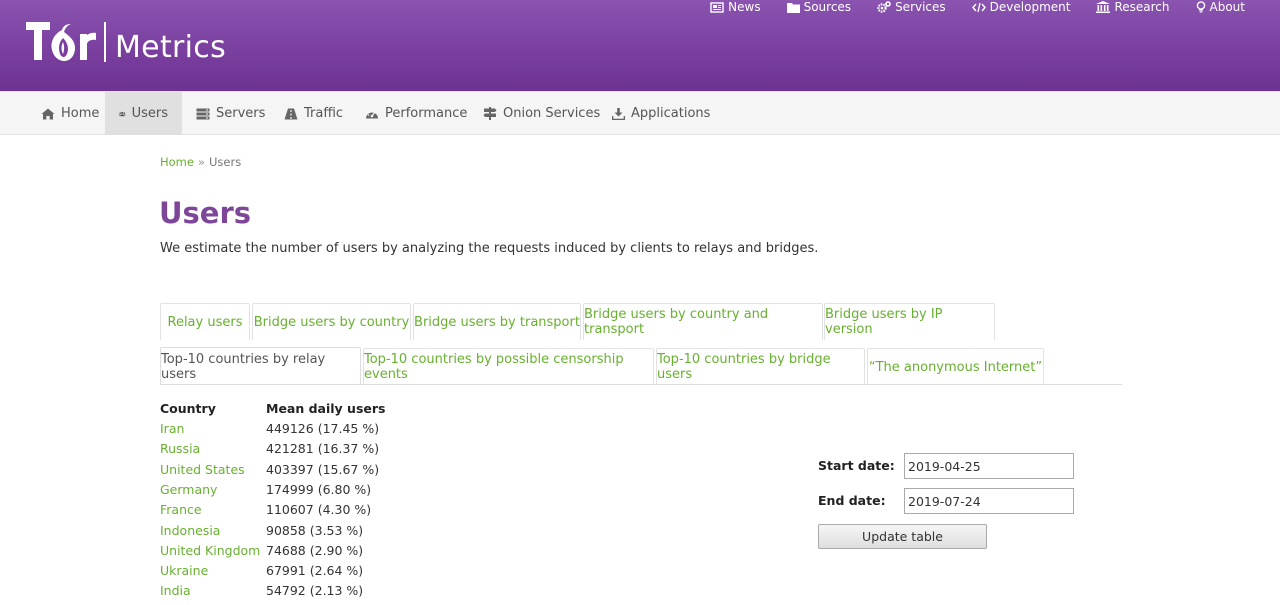 The height and width of the screenshot is (605, 1280). I want to click on institution-icon, so click(1103, 7).